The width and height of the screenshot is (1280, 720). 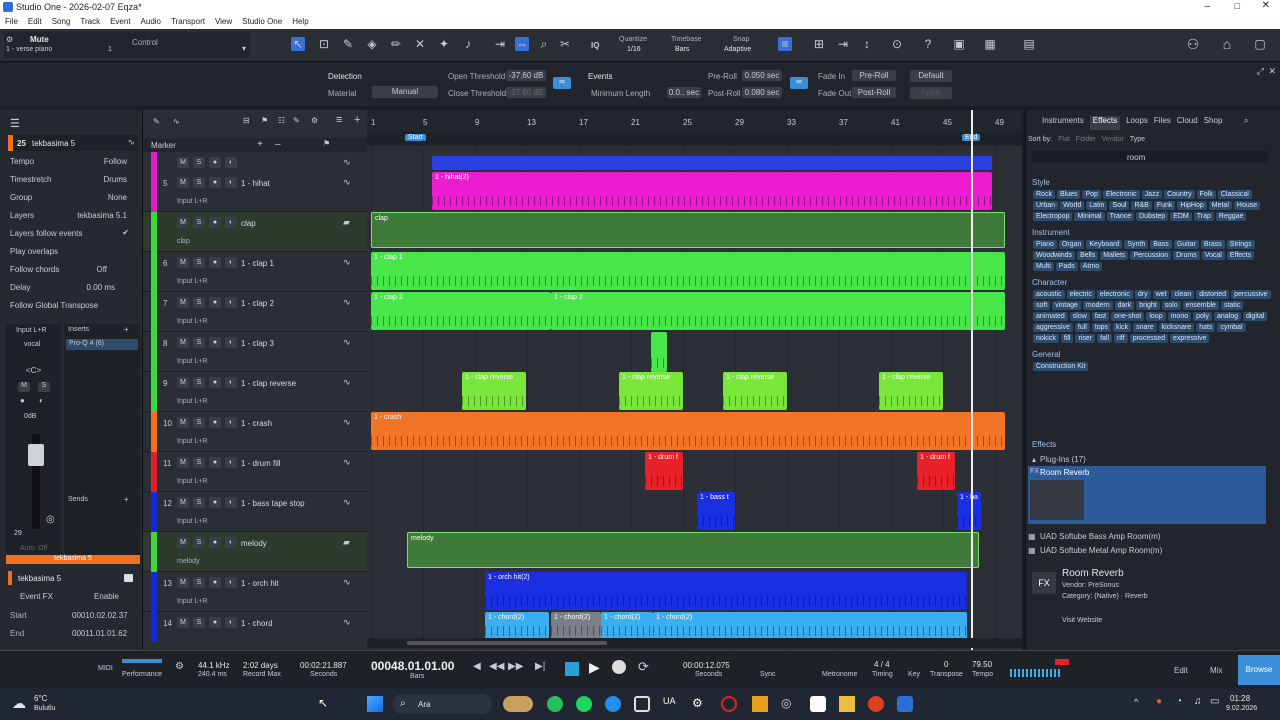 I want to click on style-tag: House, so click(x=1247, y=205).